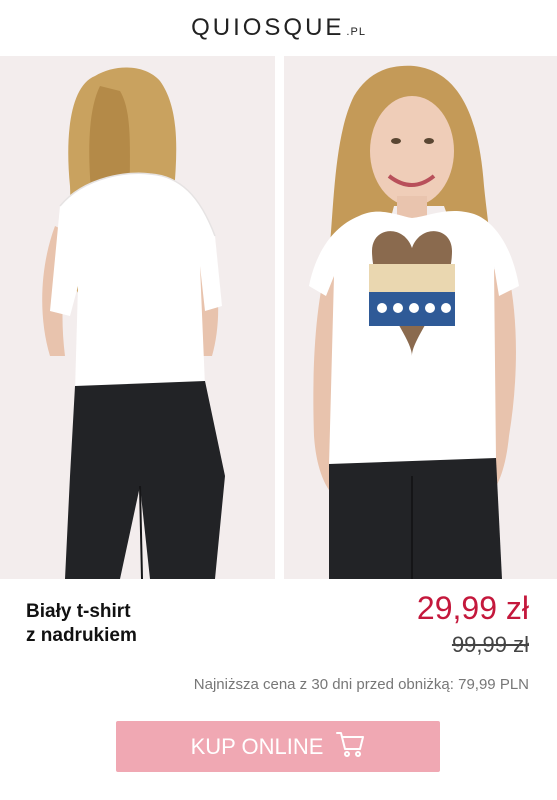 This screenshot has width=557, height=800. I want to click on brand-suffix: .PL, so click(356, 32).